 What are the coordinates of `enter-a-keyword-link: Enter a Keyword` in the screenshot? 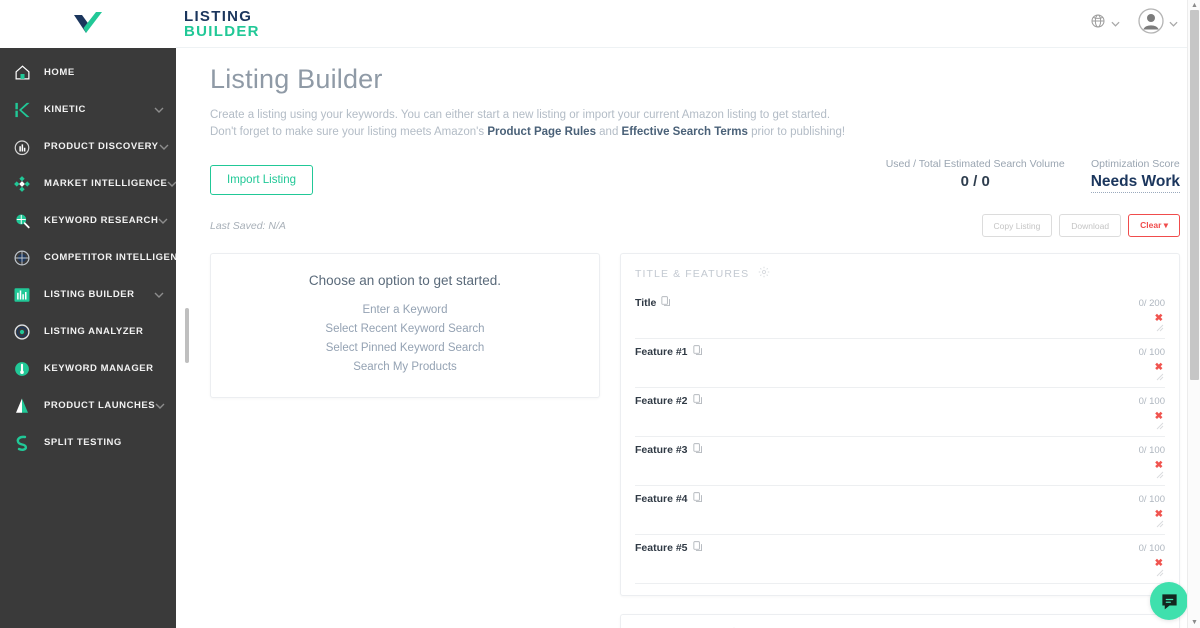 It's located at (405, 310).